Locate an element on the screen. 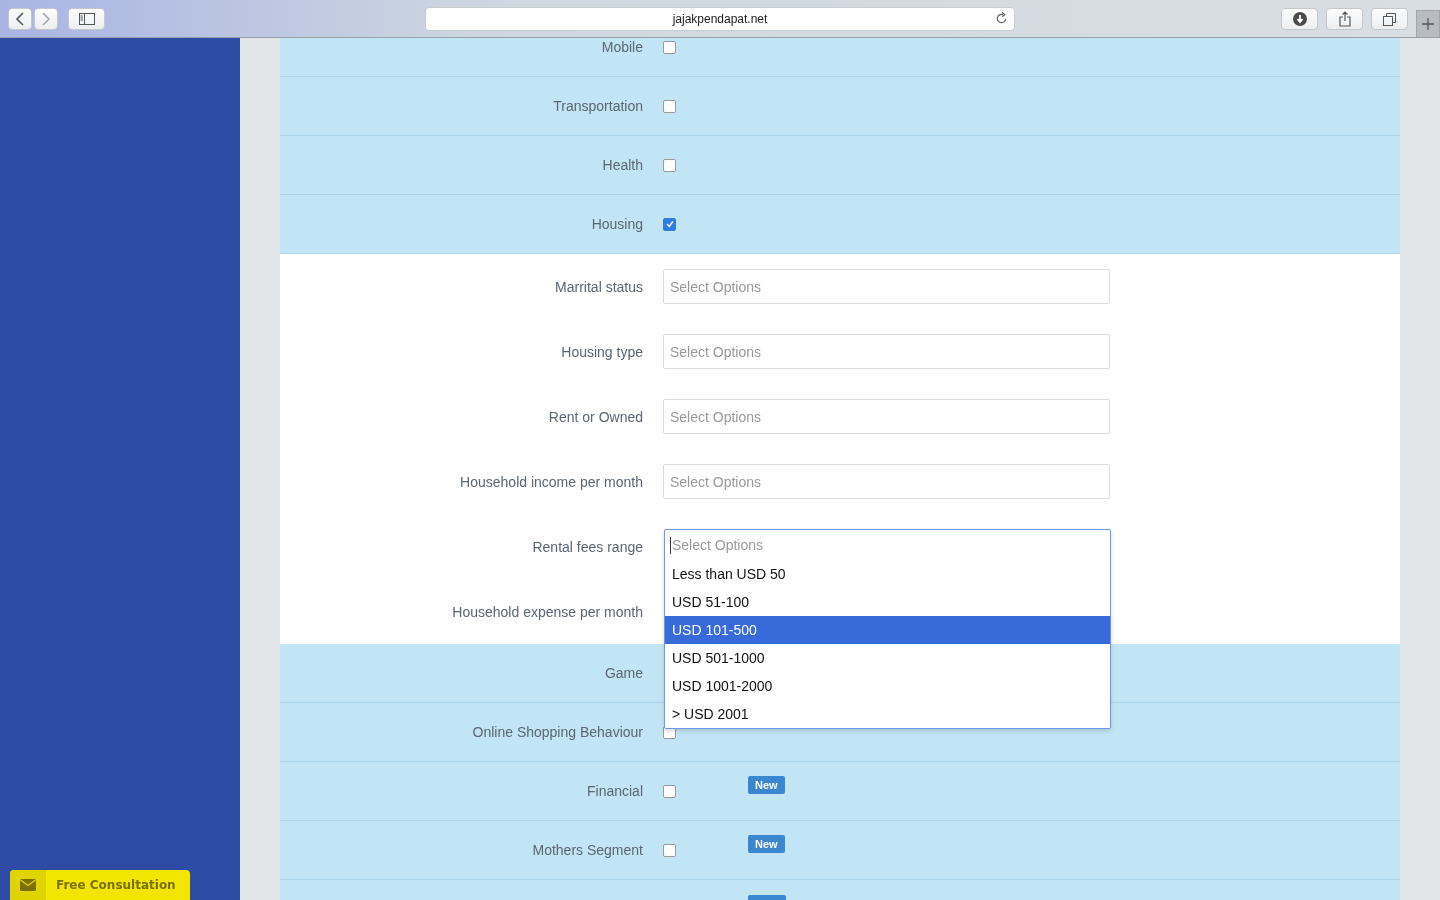  download-button is located at coordinates (1299, 19).